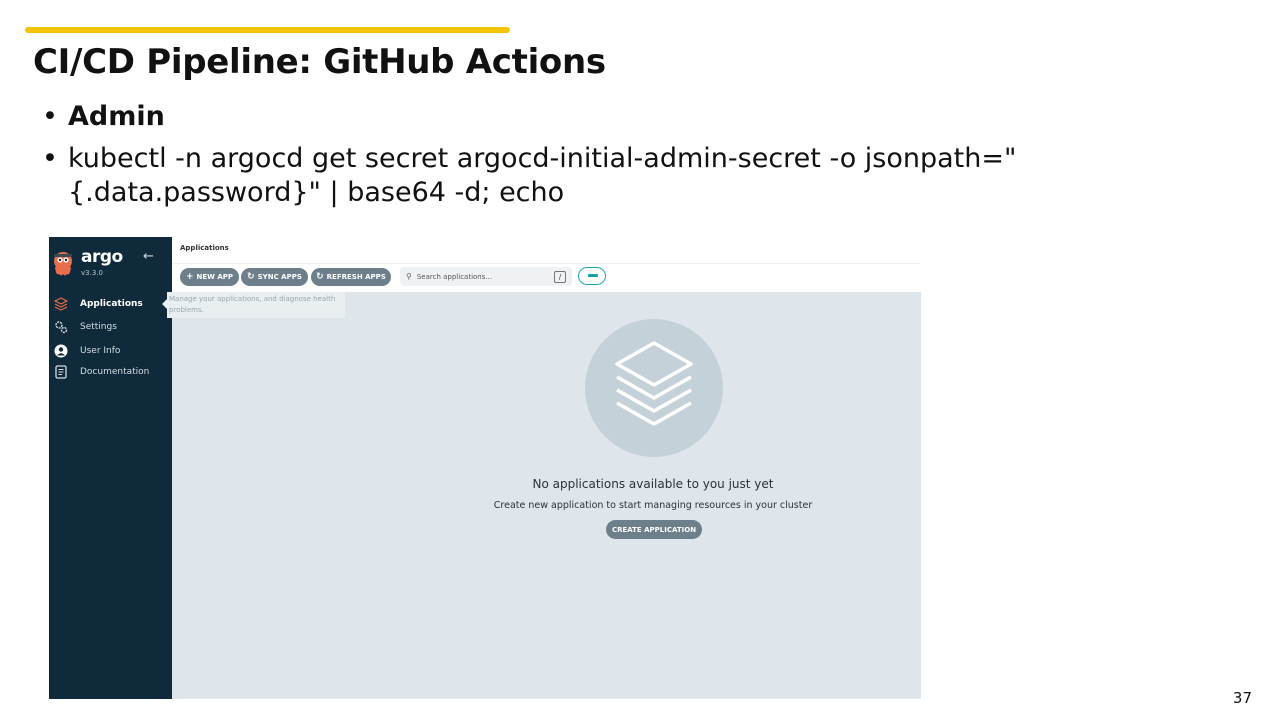 The width and height of the screenshot is (1280, 720). I want to click on refresh-apps-button: ↻ REFRESH APPS, so click(351, 277).